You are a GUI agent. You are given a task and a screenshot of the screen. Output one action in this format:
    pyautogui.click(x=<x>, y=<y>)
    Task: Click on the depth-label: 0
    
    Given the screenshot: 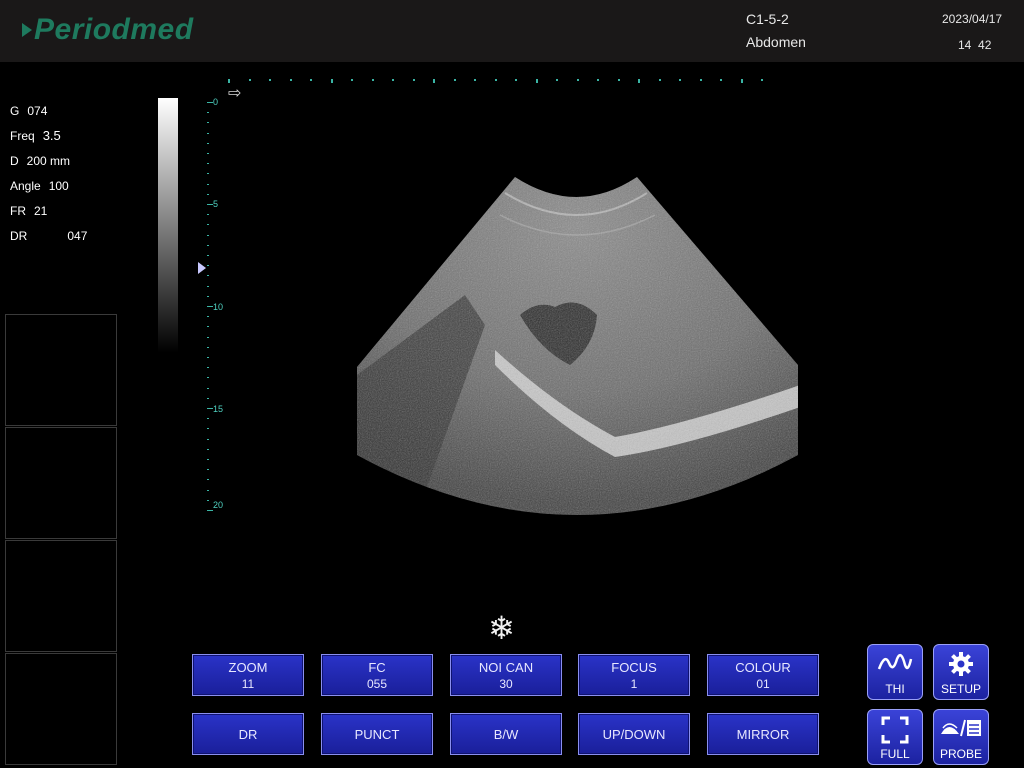 What is the action you would take?
    pyautogui.click(x=216, y=102)
    